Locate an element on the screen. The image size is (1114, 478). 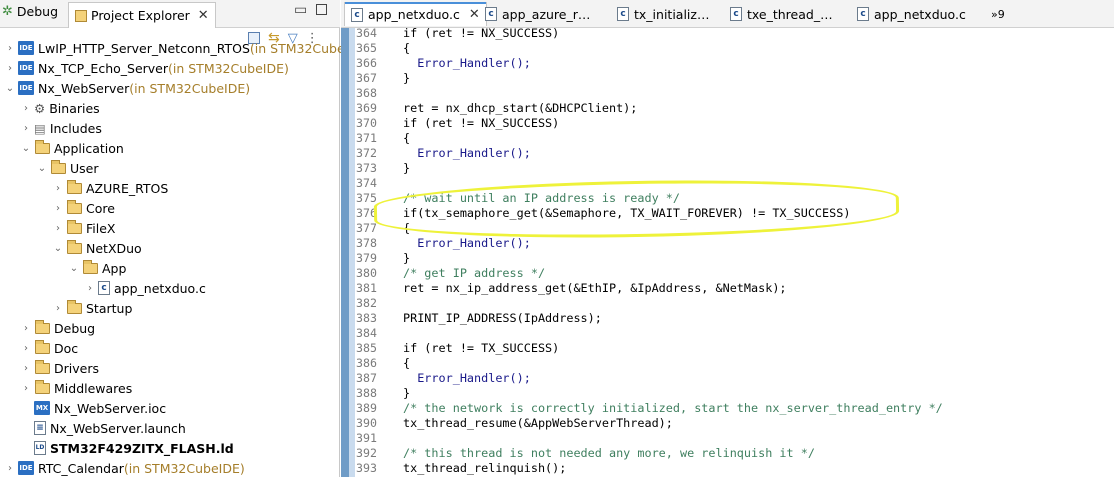
more-tabs-button: »9 is located at coordinates (998, 14).